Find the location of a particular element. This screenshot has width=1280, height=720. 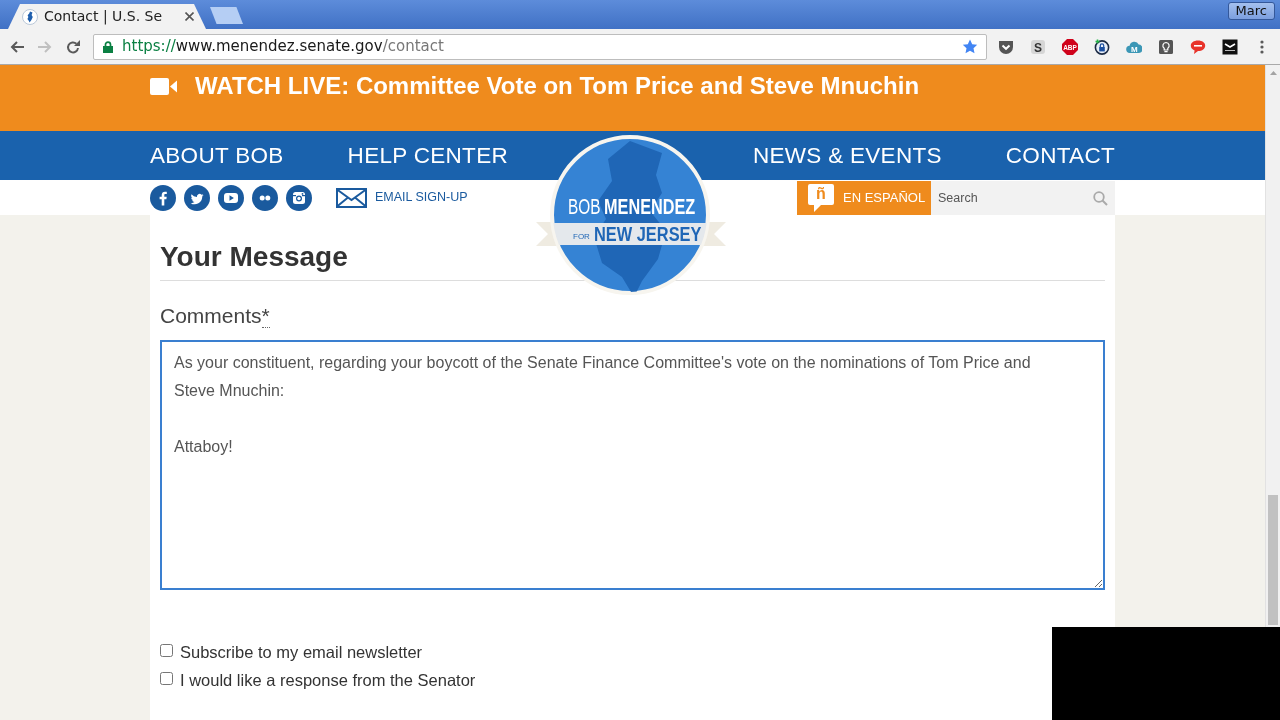

nav-link: NEWS & EVENTS is located at coordinates (847, 155).